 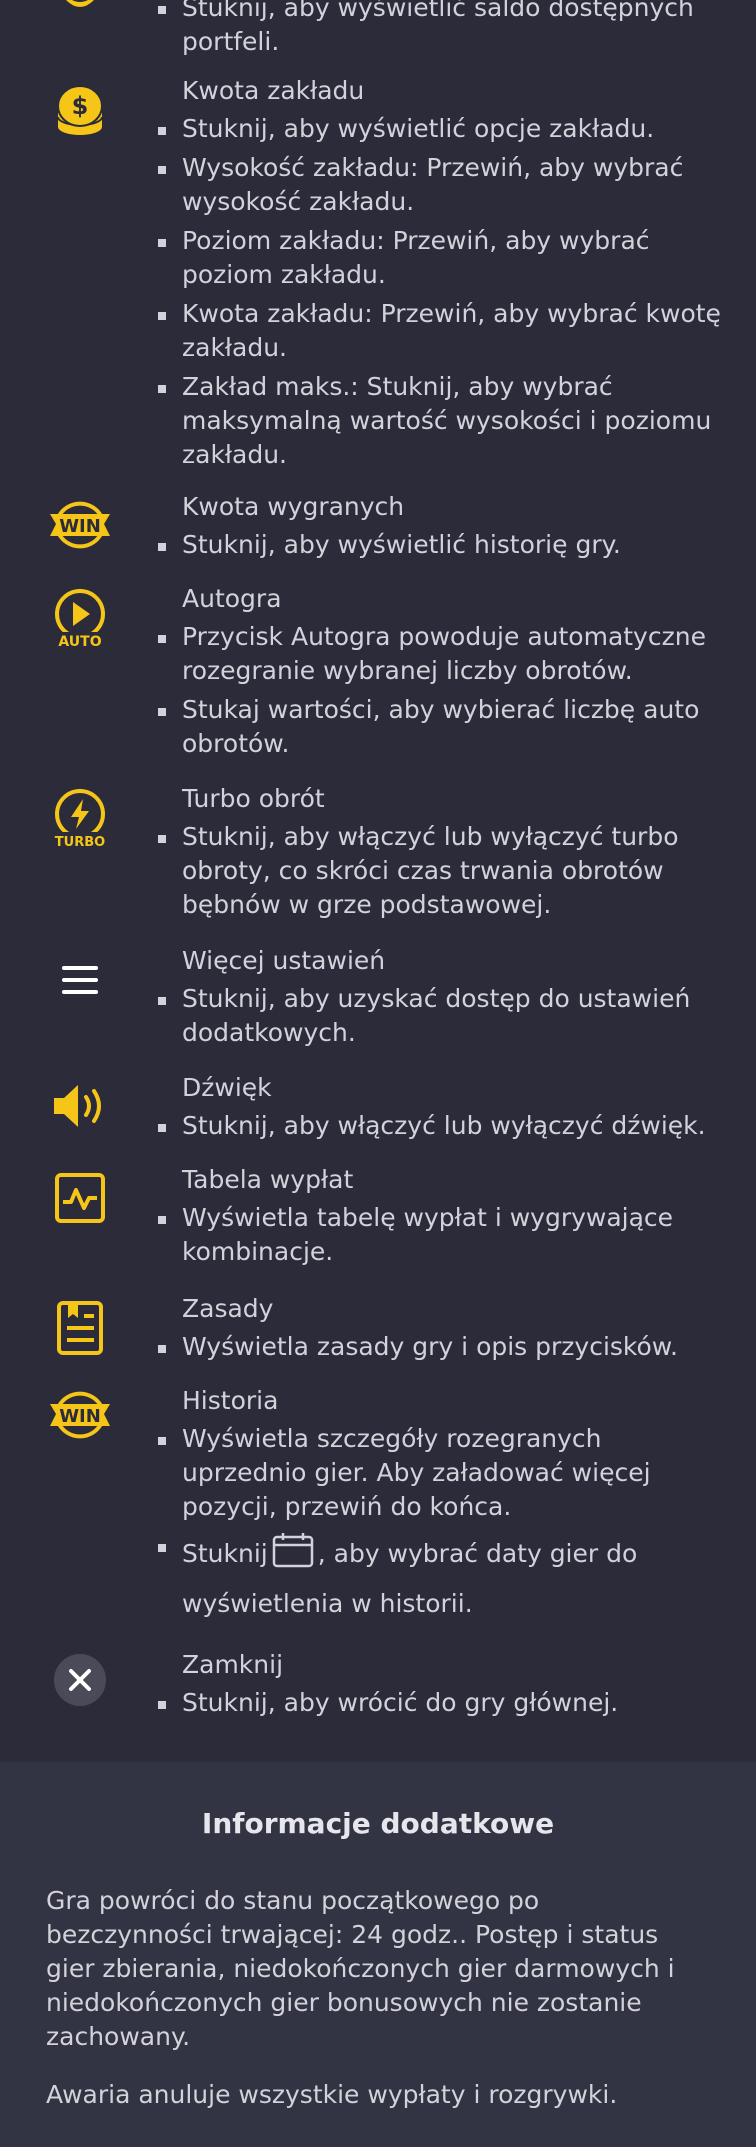 I want to click on item-title: Historia, so click(x=230, y=1400).